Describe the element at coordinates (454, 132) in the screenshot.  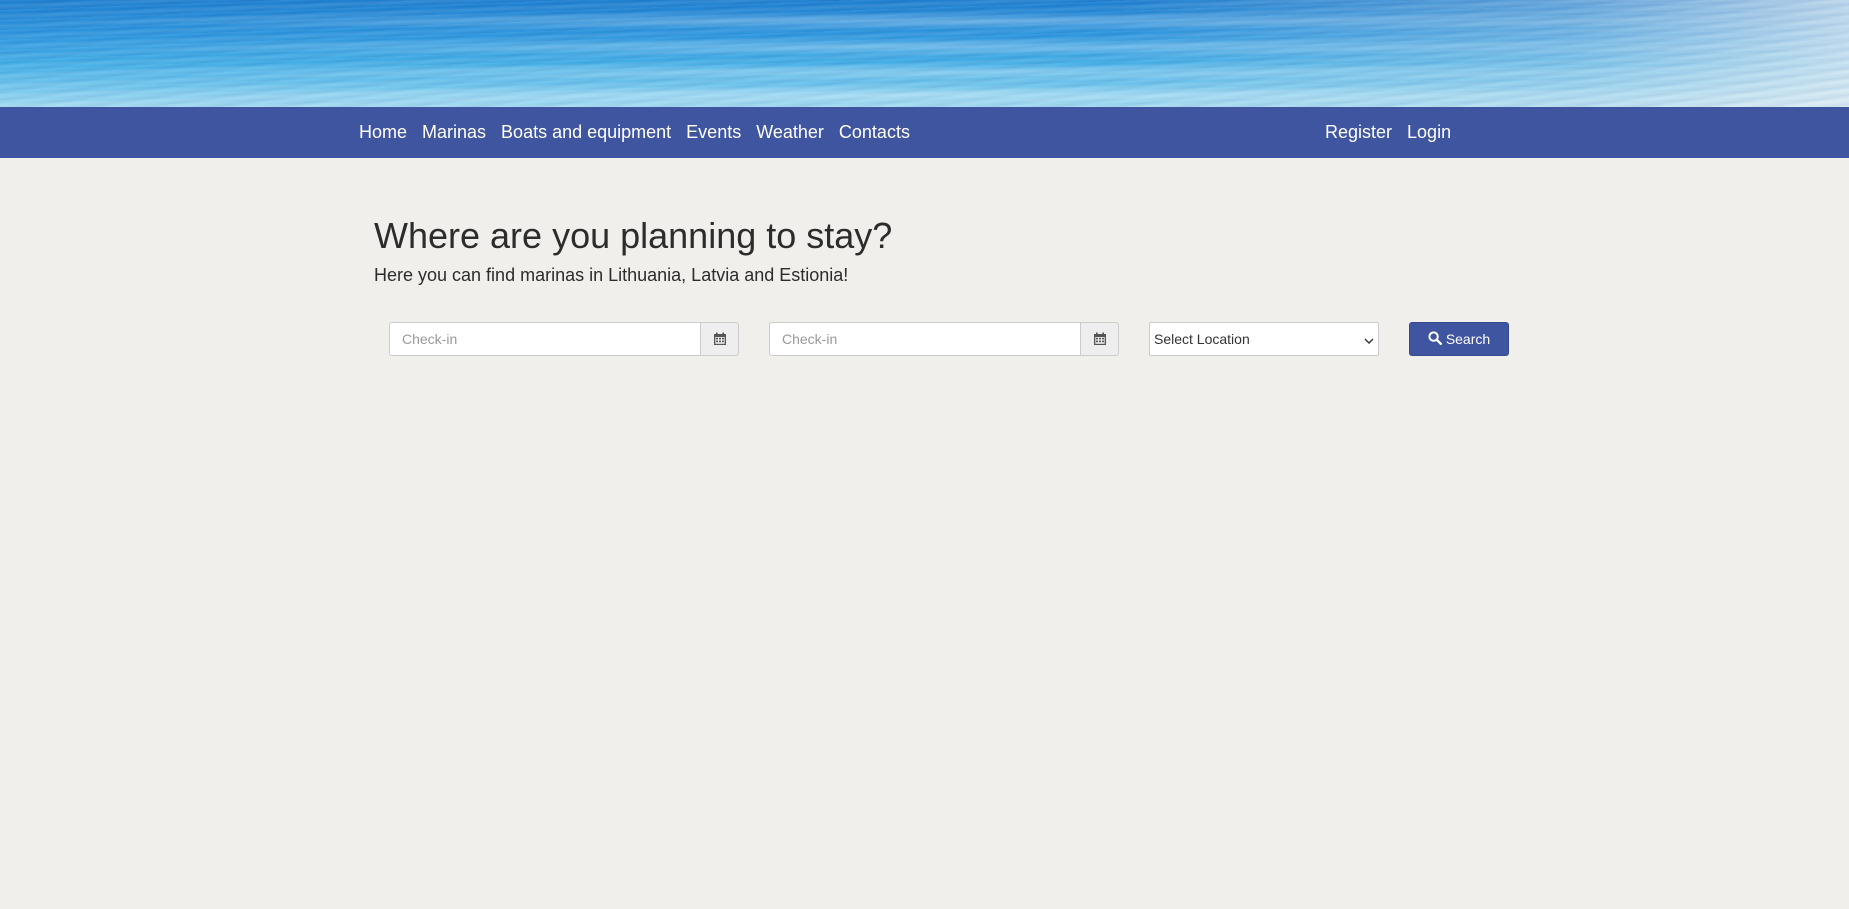
I see `nav-link-marinas: Marinas` at that location.